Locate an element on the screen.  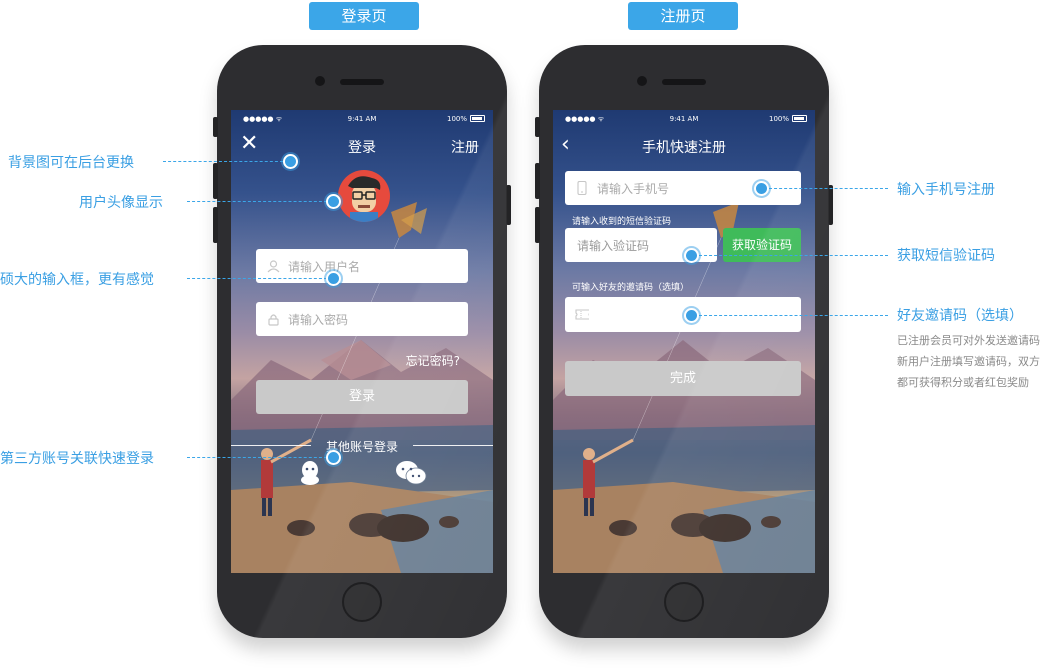
invite-note-line-1: 已注册会员可对外发送邀请码 is located at coordinates (968, 340).